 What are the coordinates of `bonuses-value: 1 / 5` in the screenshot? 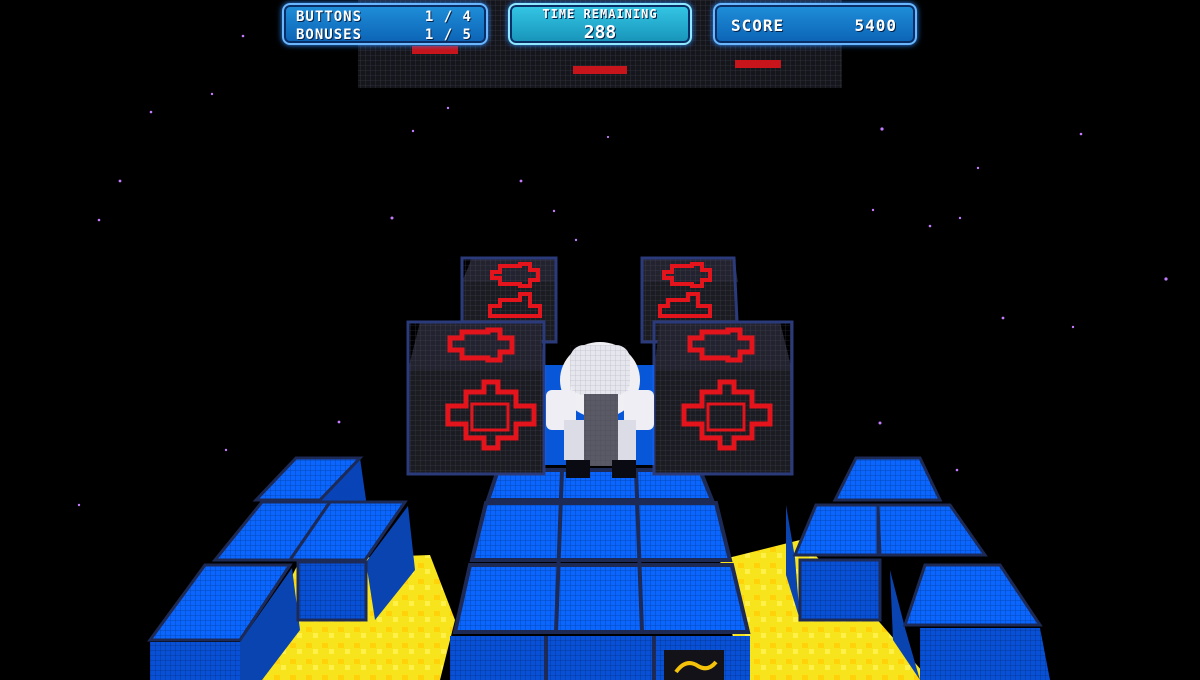 It's located at (448, 35).